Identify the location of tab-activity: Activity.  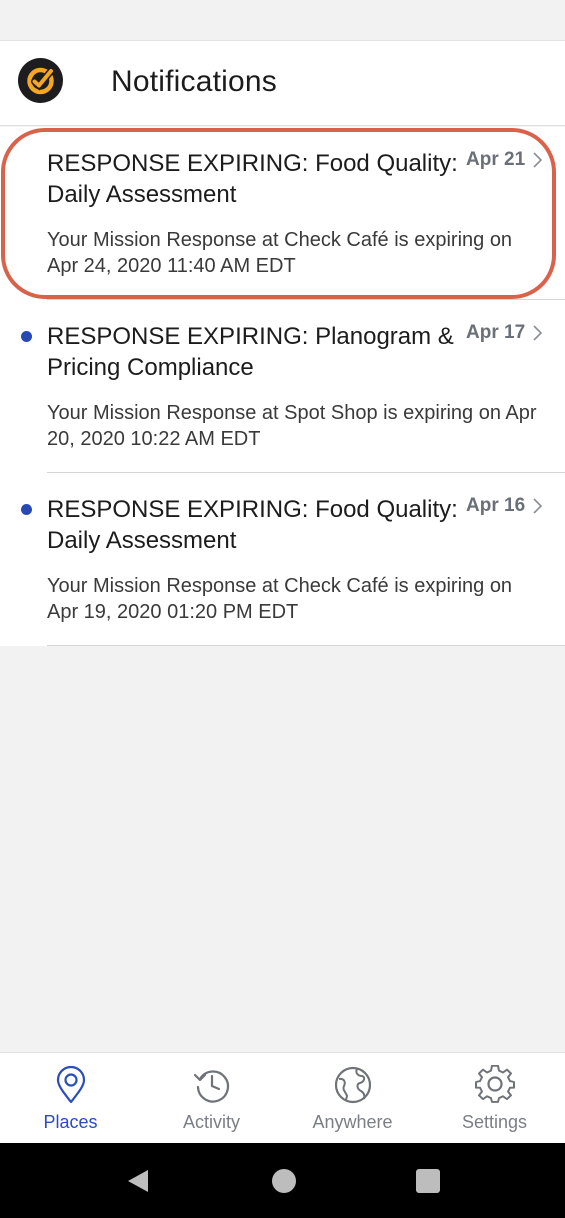
(211, 1098).